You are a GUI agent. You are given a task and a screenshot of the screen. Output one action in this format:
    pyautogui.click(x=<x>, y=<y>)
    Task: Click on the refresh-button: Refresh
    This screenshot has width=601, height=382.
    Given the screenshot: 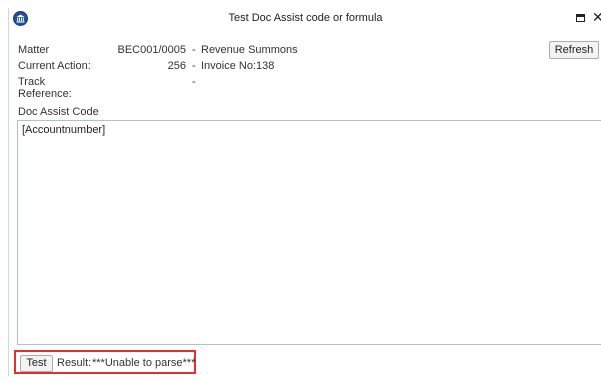 What is the action you would take?
    pyautogui.click(x=574, y=50)
    